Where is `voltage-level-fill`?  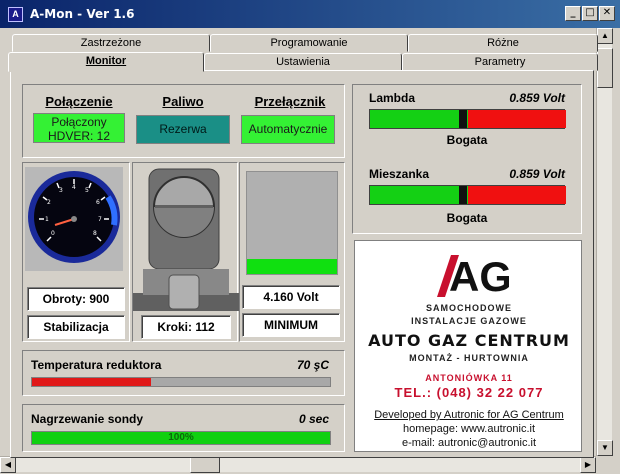 voltage-level-fill is located at coordinates (292, 266).